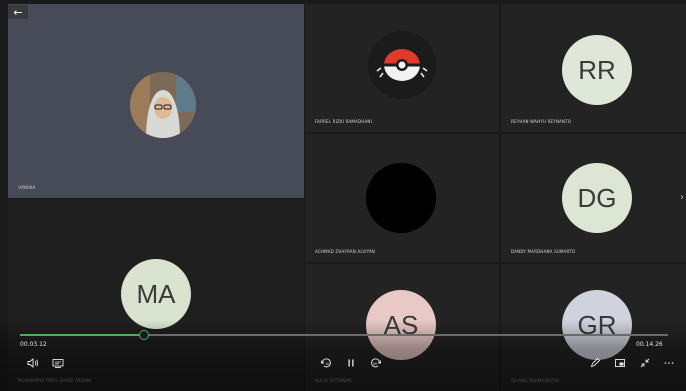 The image size is (686, 391). Describe the element at coordinates (345, 251) in the screenshot. I see `participant-name: ACHMAD ZHAFRAN ALVIYAN` at that location.